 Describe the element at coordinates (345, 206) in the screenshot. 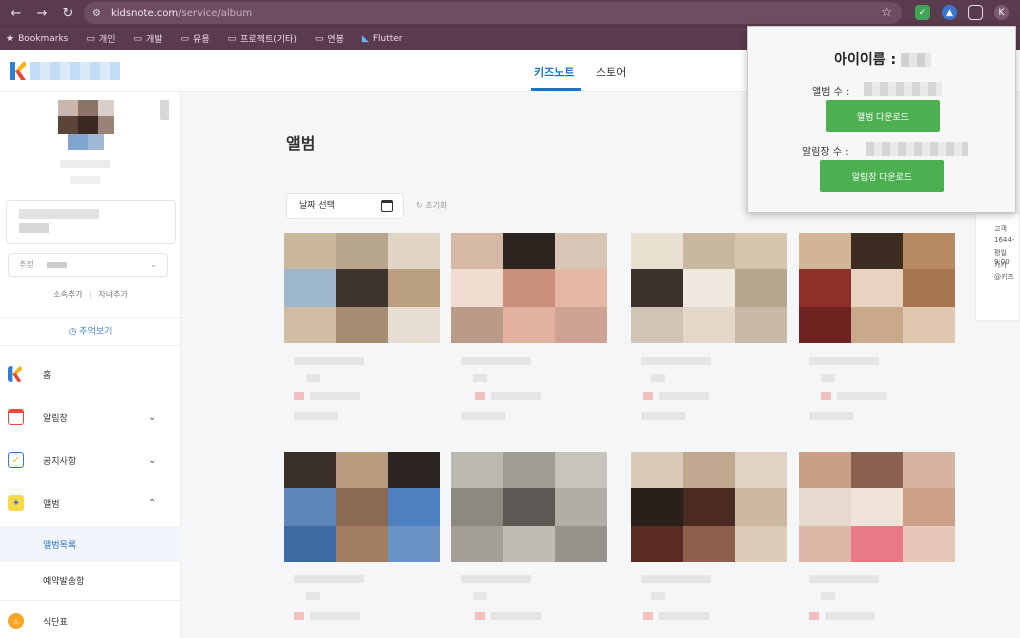

I see `date-picker: 날짜 선택` at that location.